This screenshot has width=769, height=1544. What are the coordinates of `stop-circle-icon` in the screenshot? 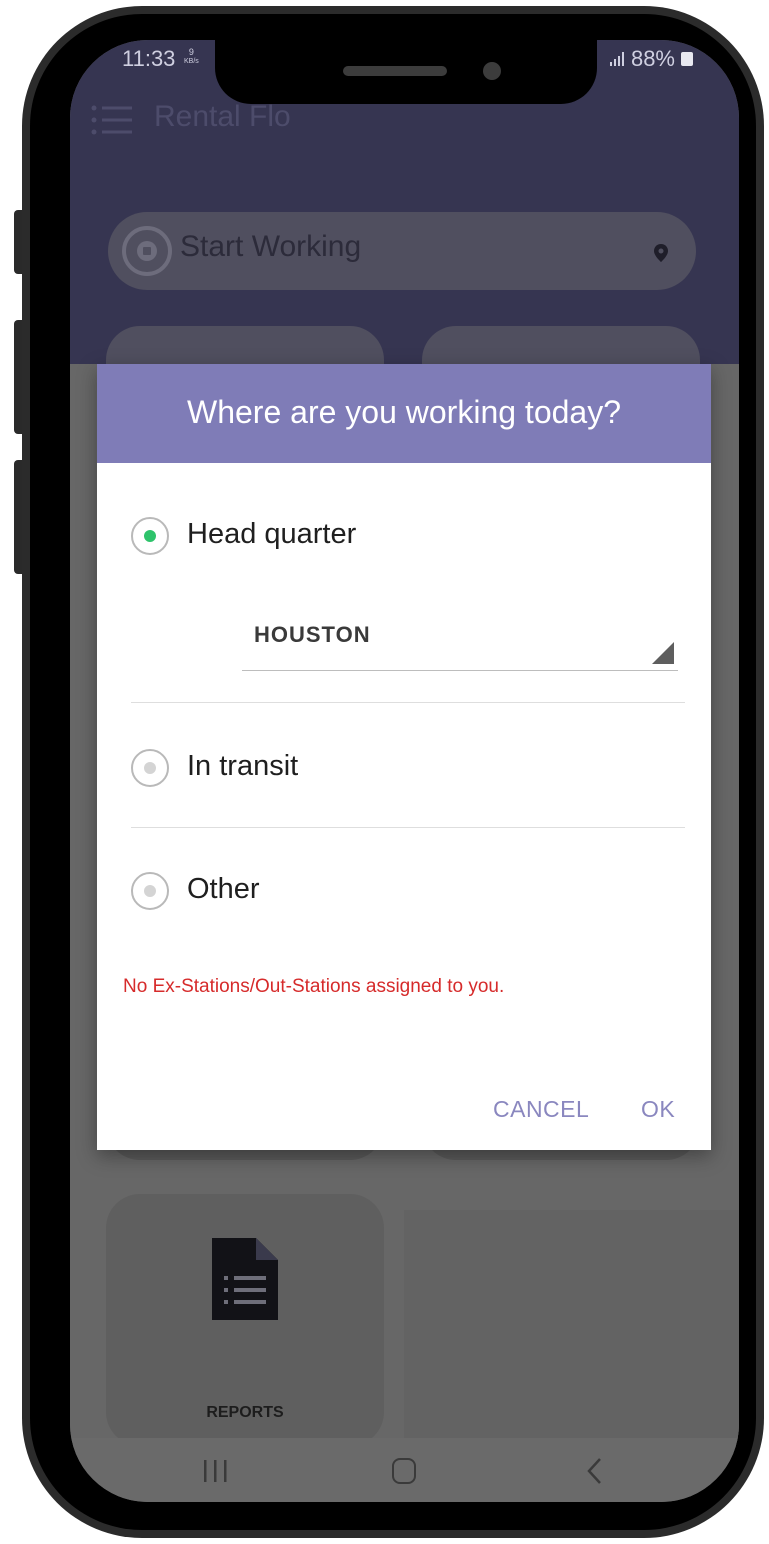 It's located at (147, 251).